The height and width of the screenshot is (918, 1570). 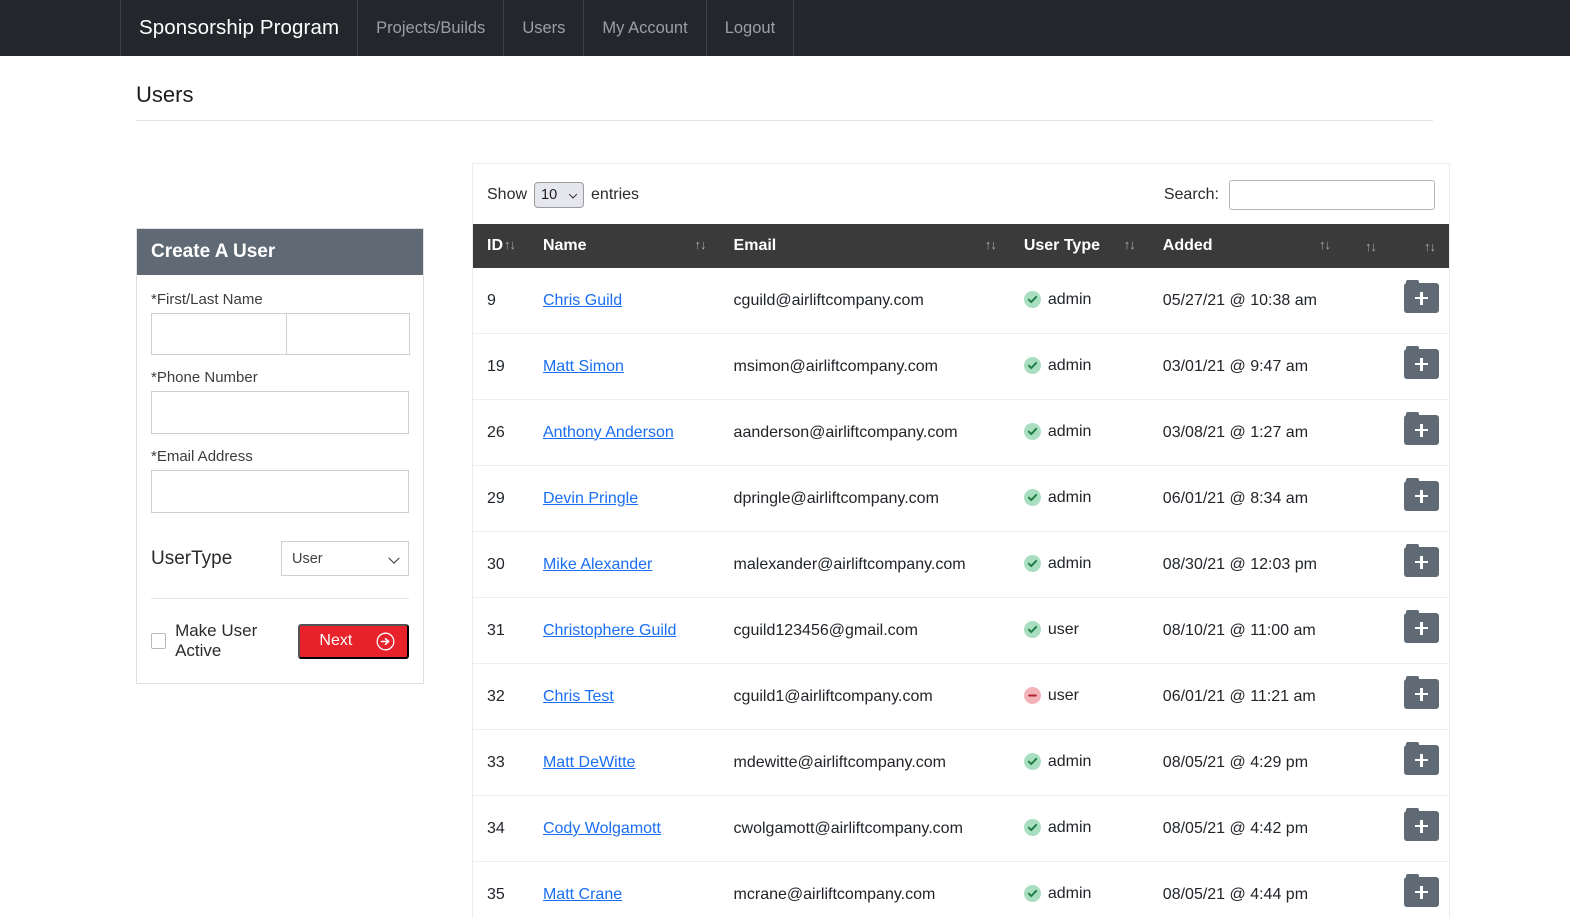 What do you see at coordinates (501, 366) in the screenshot?
I see `cell-id: 19` at bounding box center [501, 366].